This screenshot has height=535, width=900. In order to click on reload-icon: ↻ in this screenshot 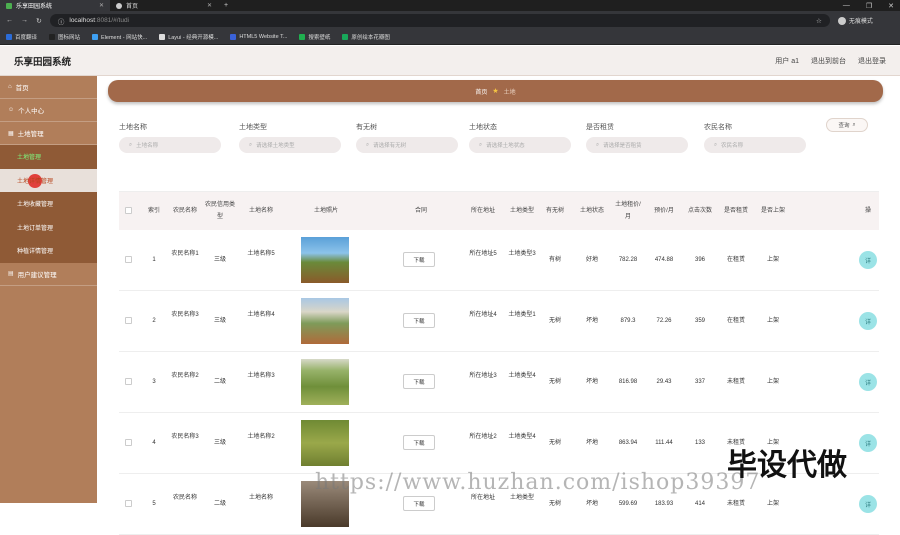, I will do `click(39, 21)`.